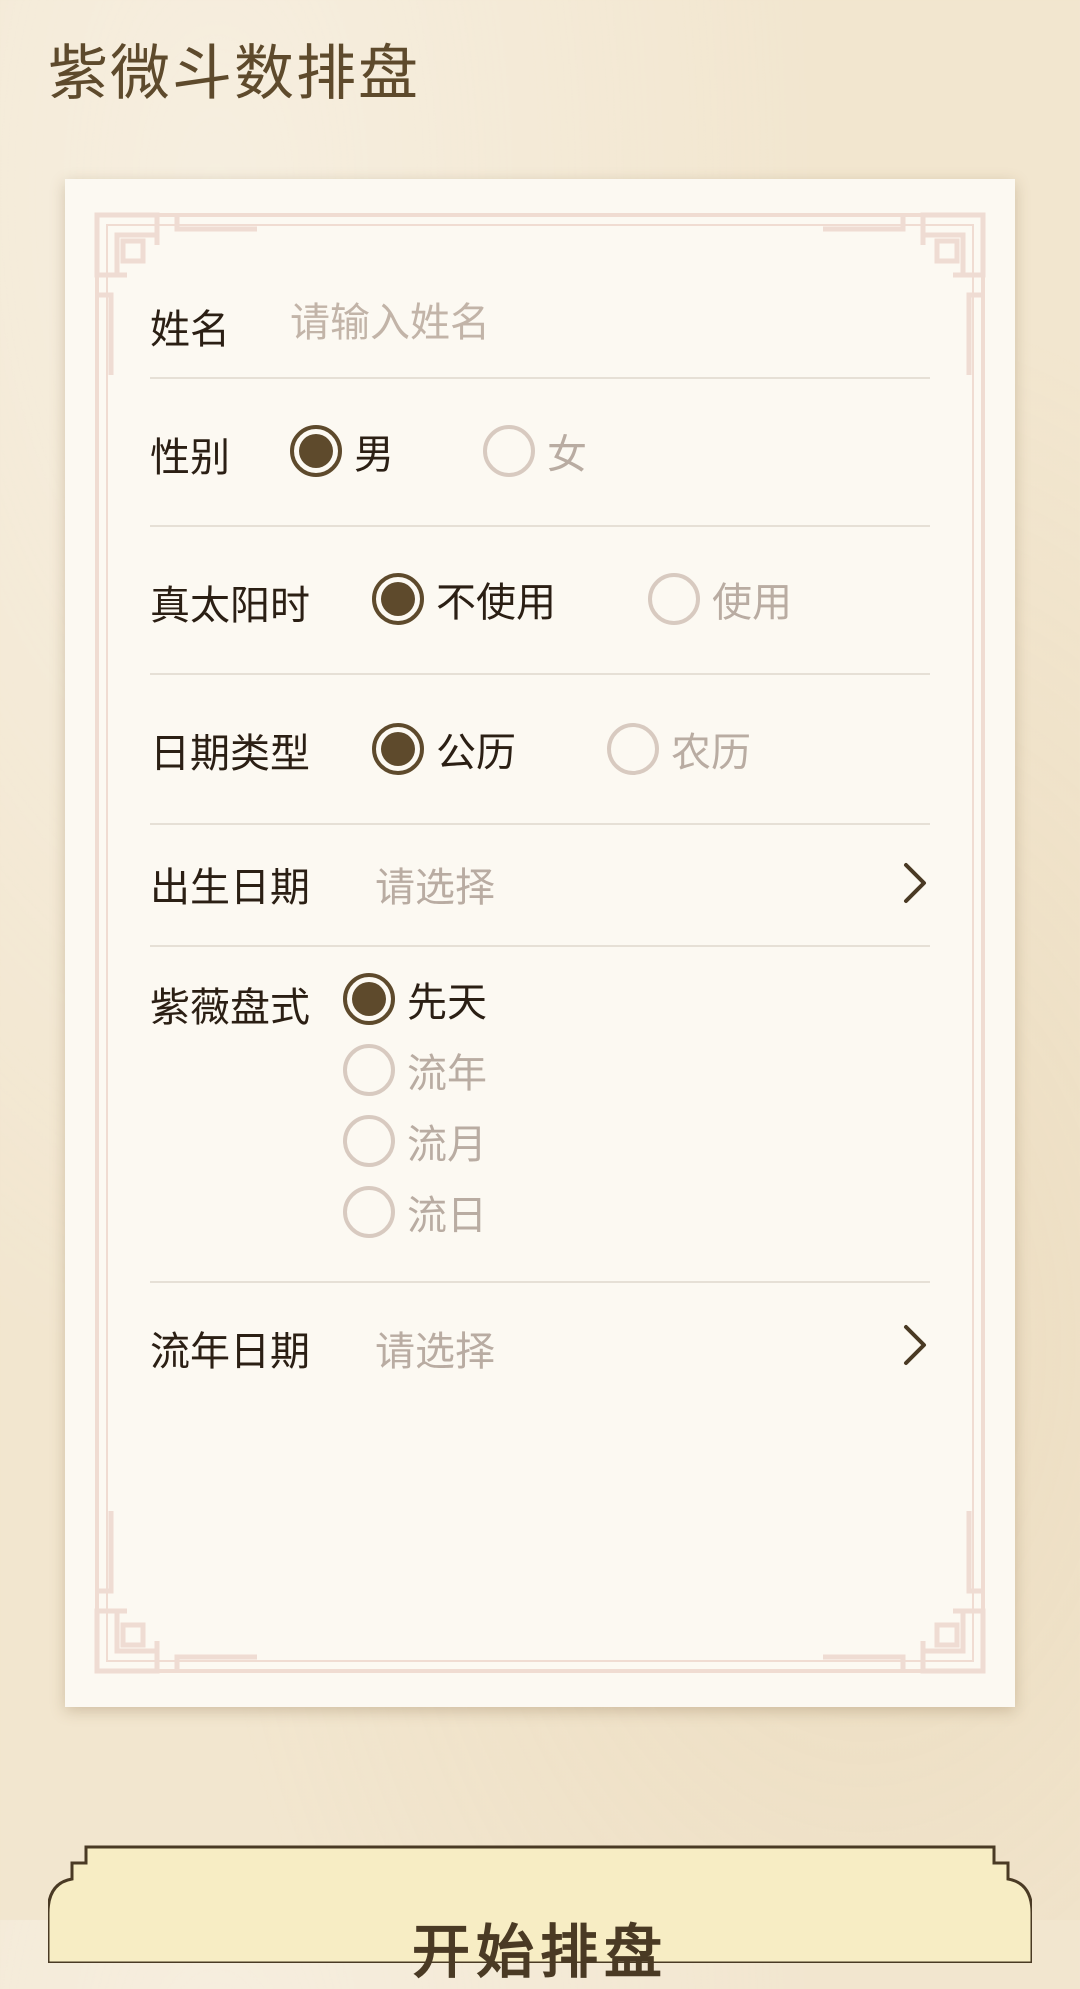 This screenshot has width=1080, height=1989. I want to click on gender-row: 性别 男 女, so click(540, 452).